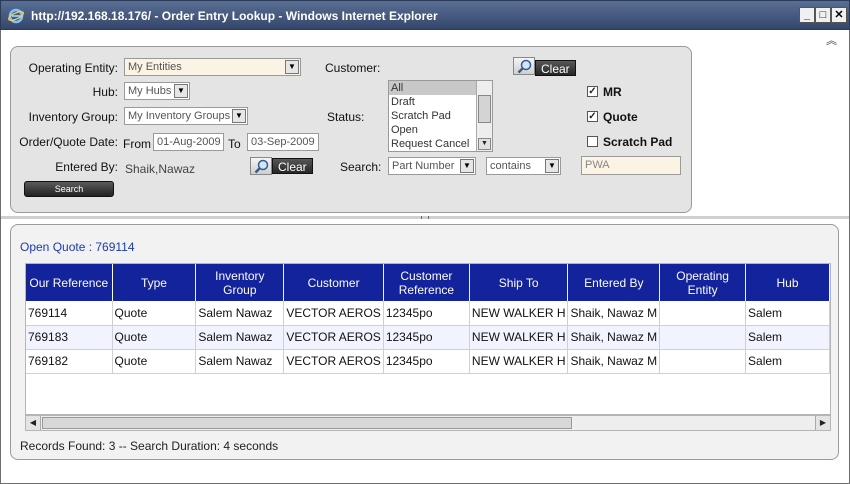 The height and width of the screenshot is (484, 850). What do you see at coordinates (283, 142) in the screenshot?
I see `to-date-input: 03-Sep-2009` at bounding box center [283, 142].